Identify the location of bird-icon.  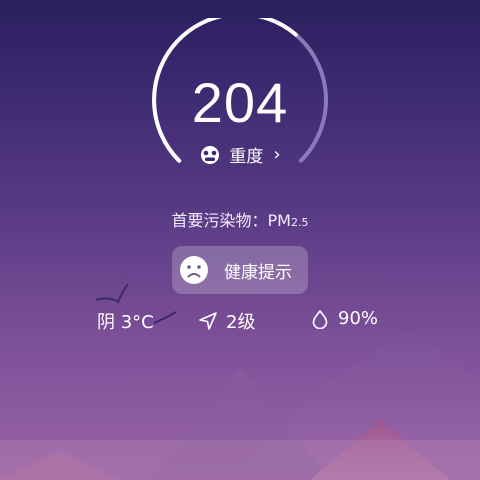
(112, 293).